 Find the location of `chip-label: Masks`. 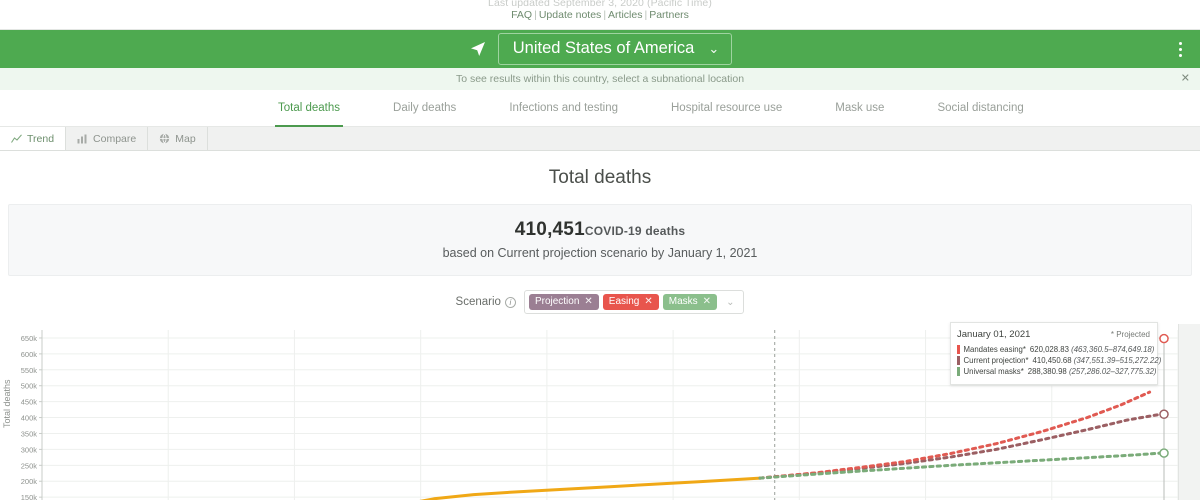

chip-label: Masks is located at coordinates (683, 301).